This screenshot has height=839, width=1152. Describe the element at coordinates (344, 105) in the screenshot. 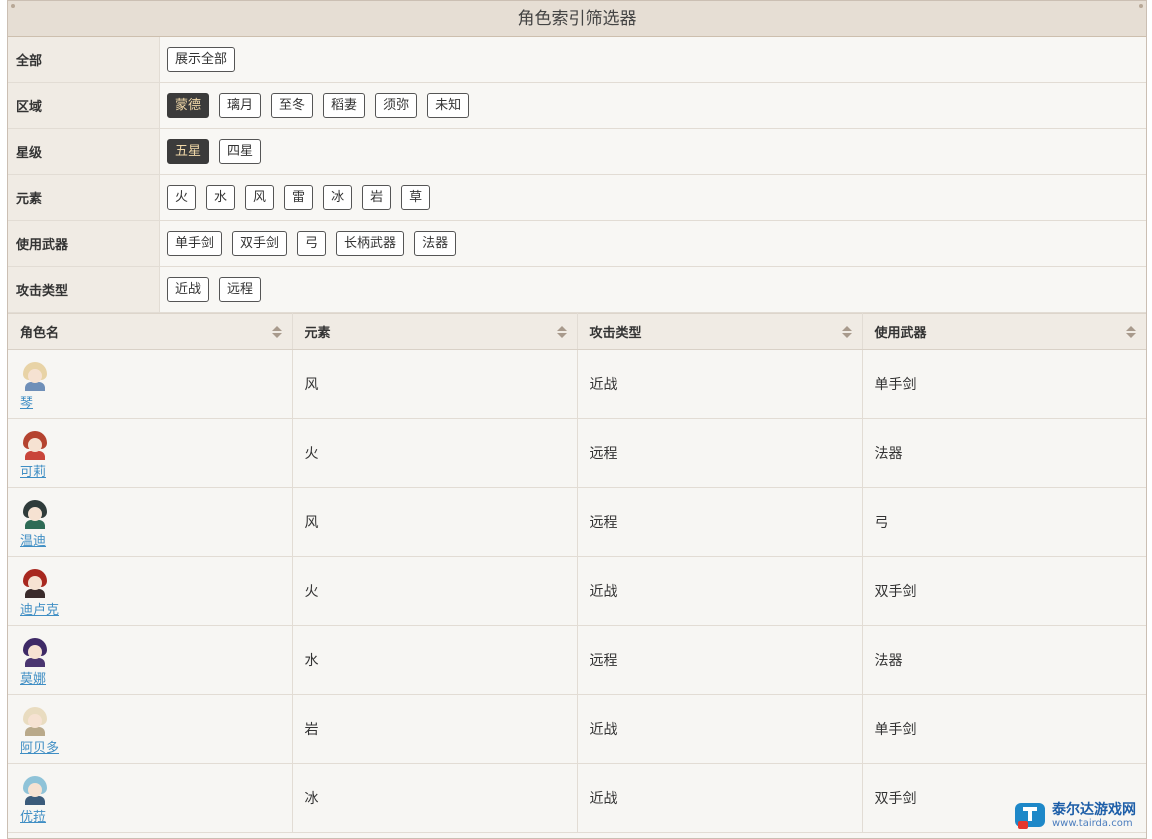

I see `filter-option-button: 稻妻` at that location.